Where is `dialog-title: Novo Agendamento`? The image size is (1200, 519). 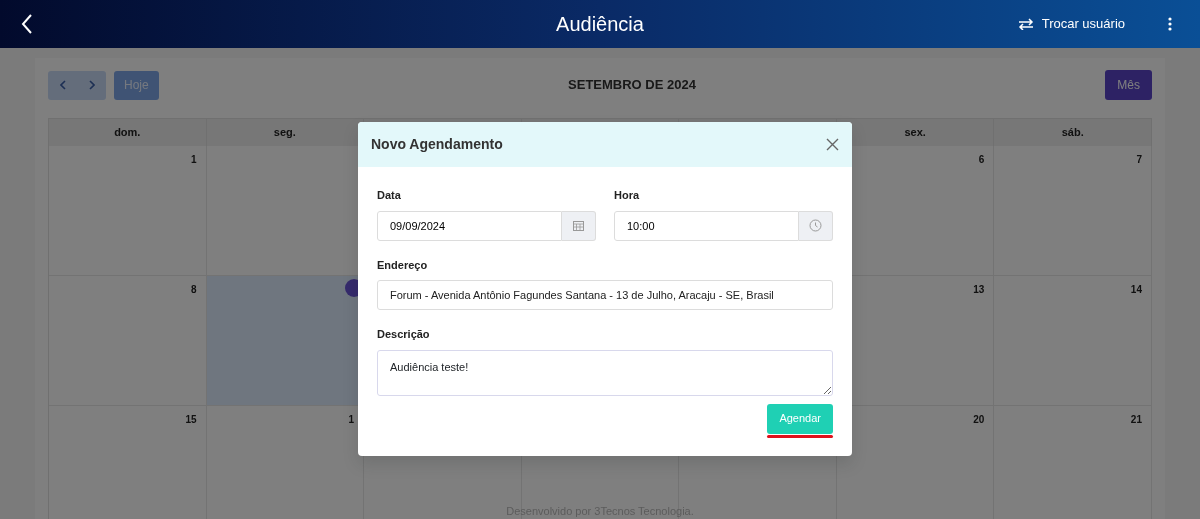 dialog-title: Novo Agendamento is located at coordinates (437, 144).